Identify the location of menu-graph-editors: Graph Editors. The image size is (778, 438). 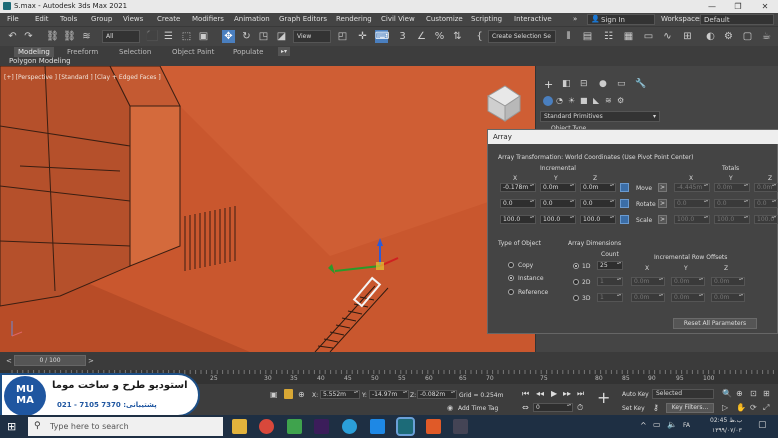
(303, 19).